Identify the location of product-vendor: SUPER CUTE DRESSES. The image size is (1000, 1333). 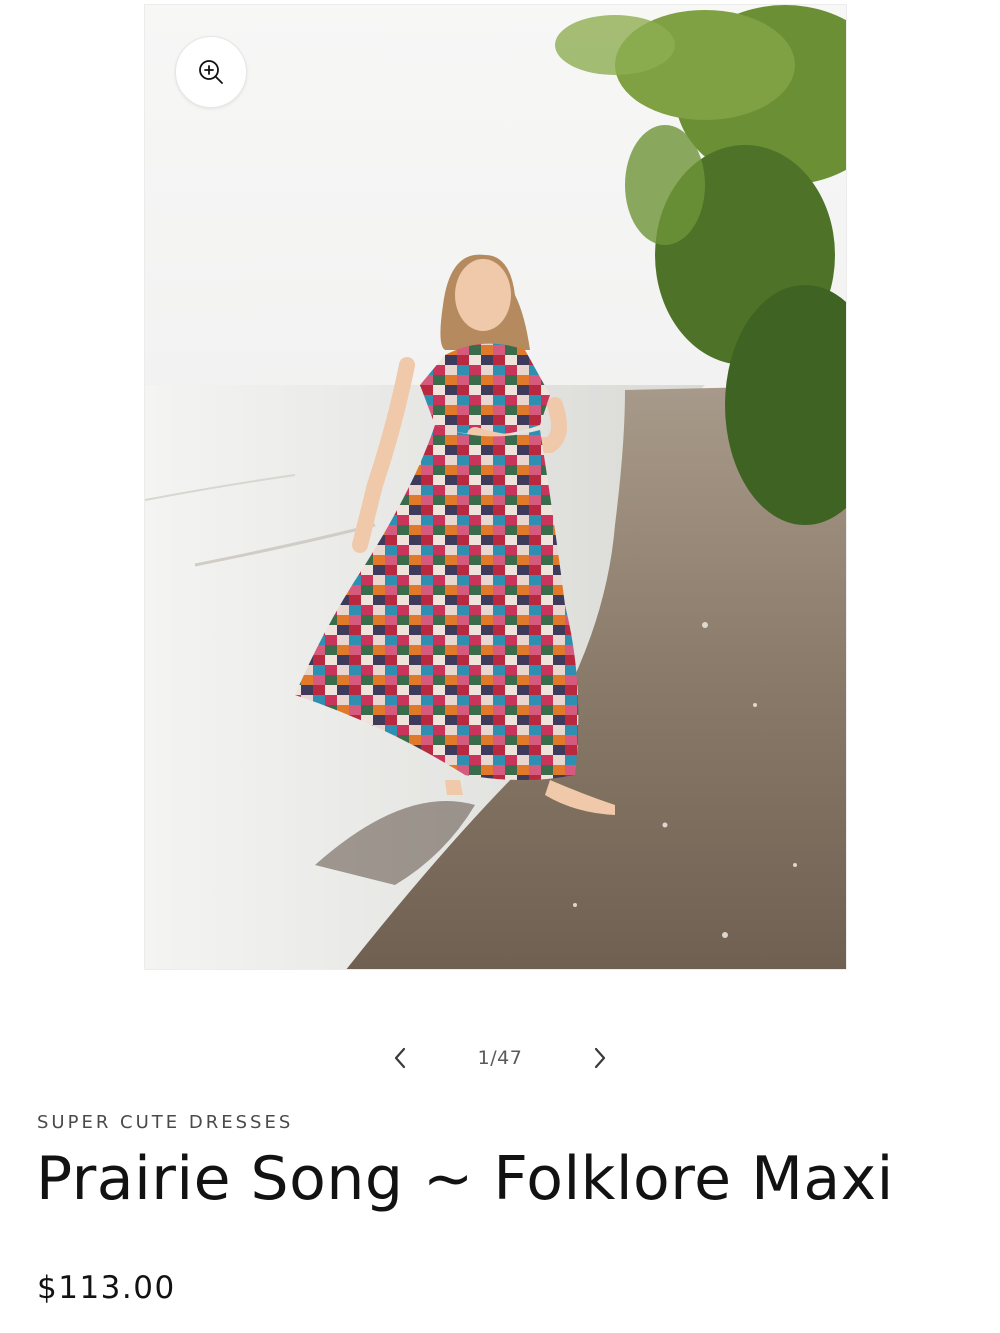
(165, 1122).